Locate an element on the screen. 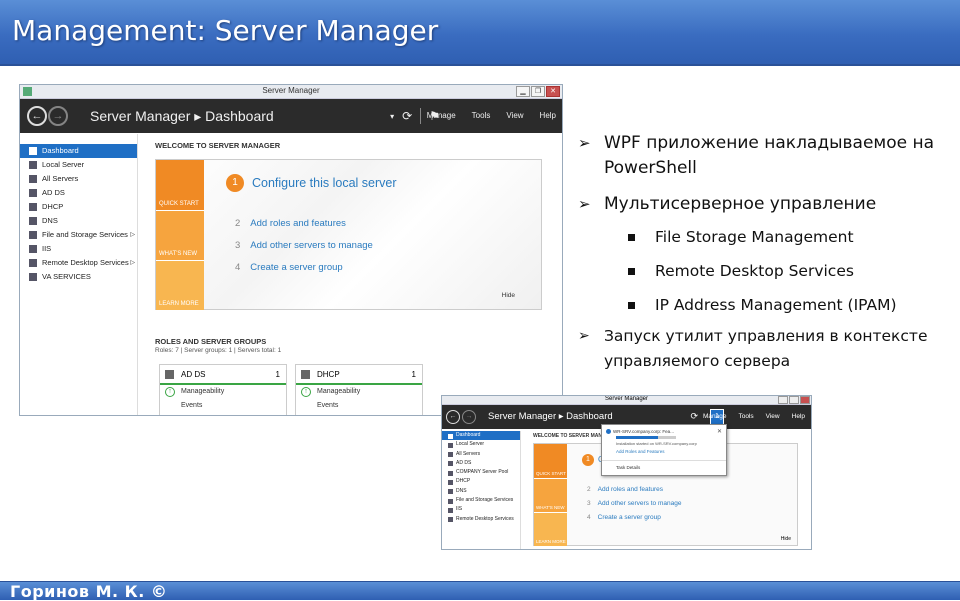 Image resolution: width=960 pixels, height=601 pixels. sidebar-item-file-storage: File and Storage Services ▷ is located at coordinates (78, 235).